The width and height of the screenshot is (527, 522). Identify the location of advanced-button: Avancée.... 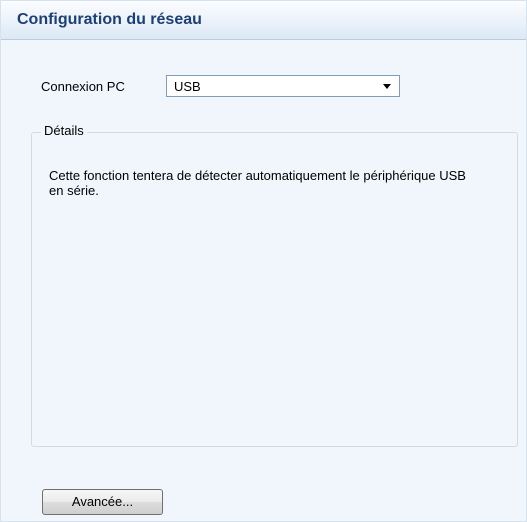
(102, 502).